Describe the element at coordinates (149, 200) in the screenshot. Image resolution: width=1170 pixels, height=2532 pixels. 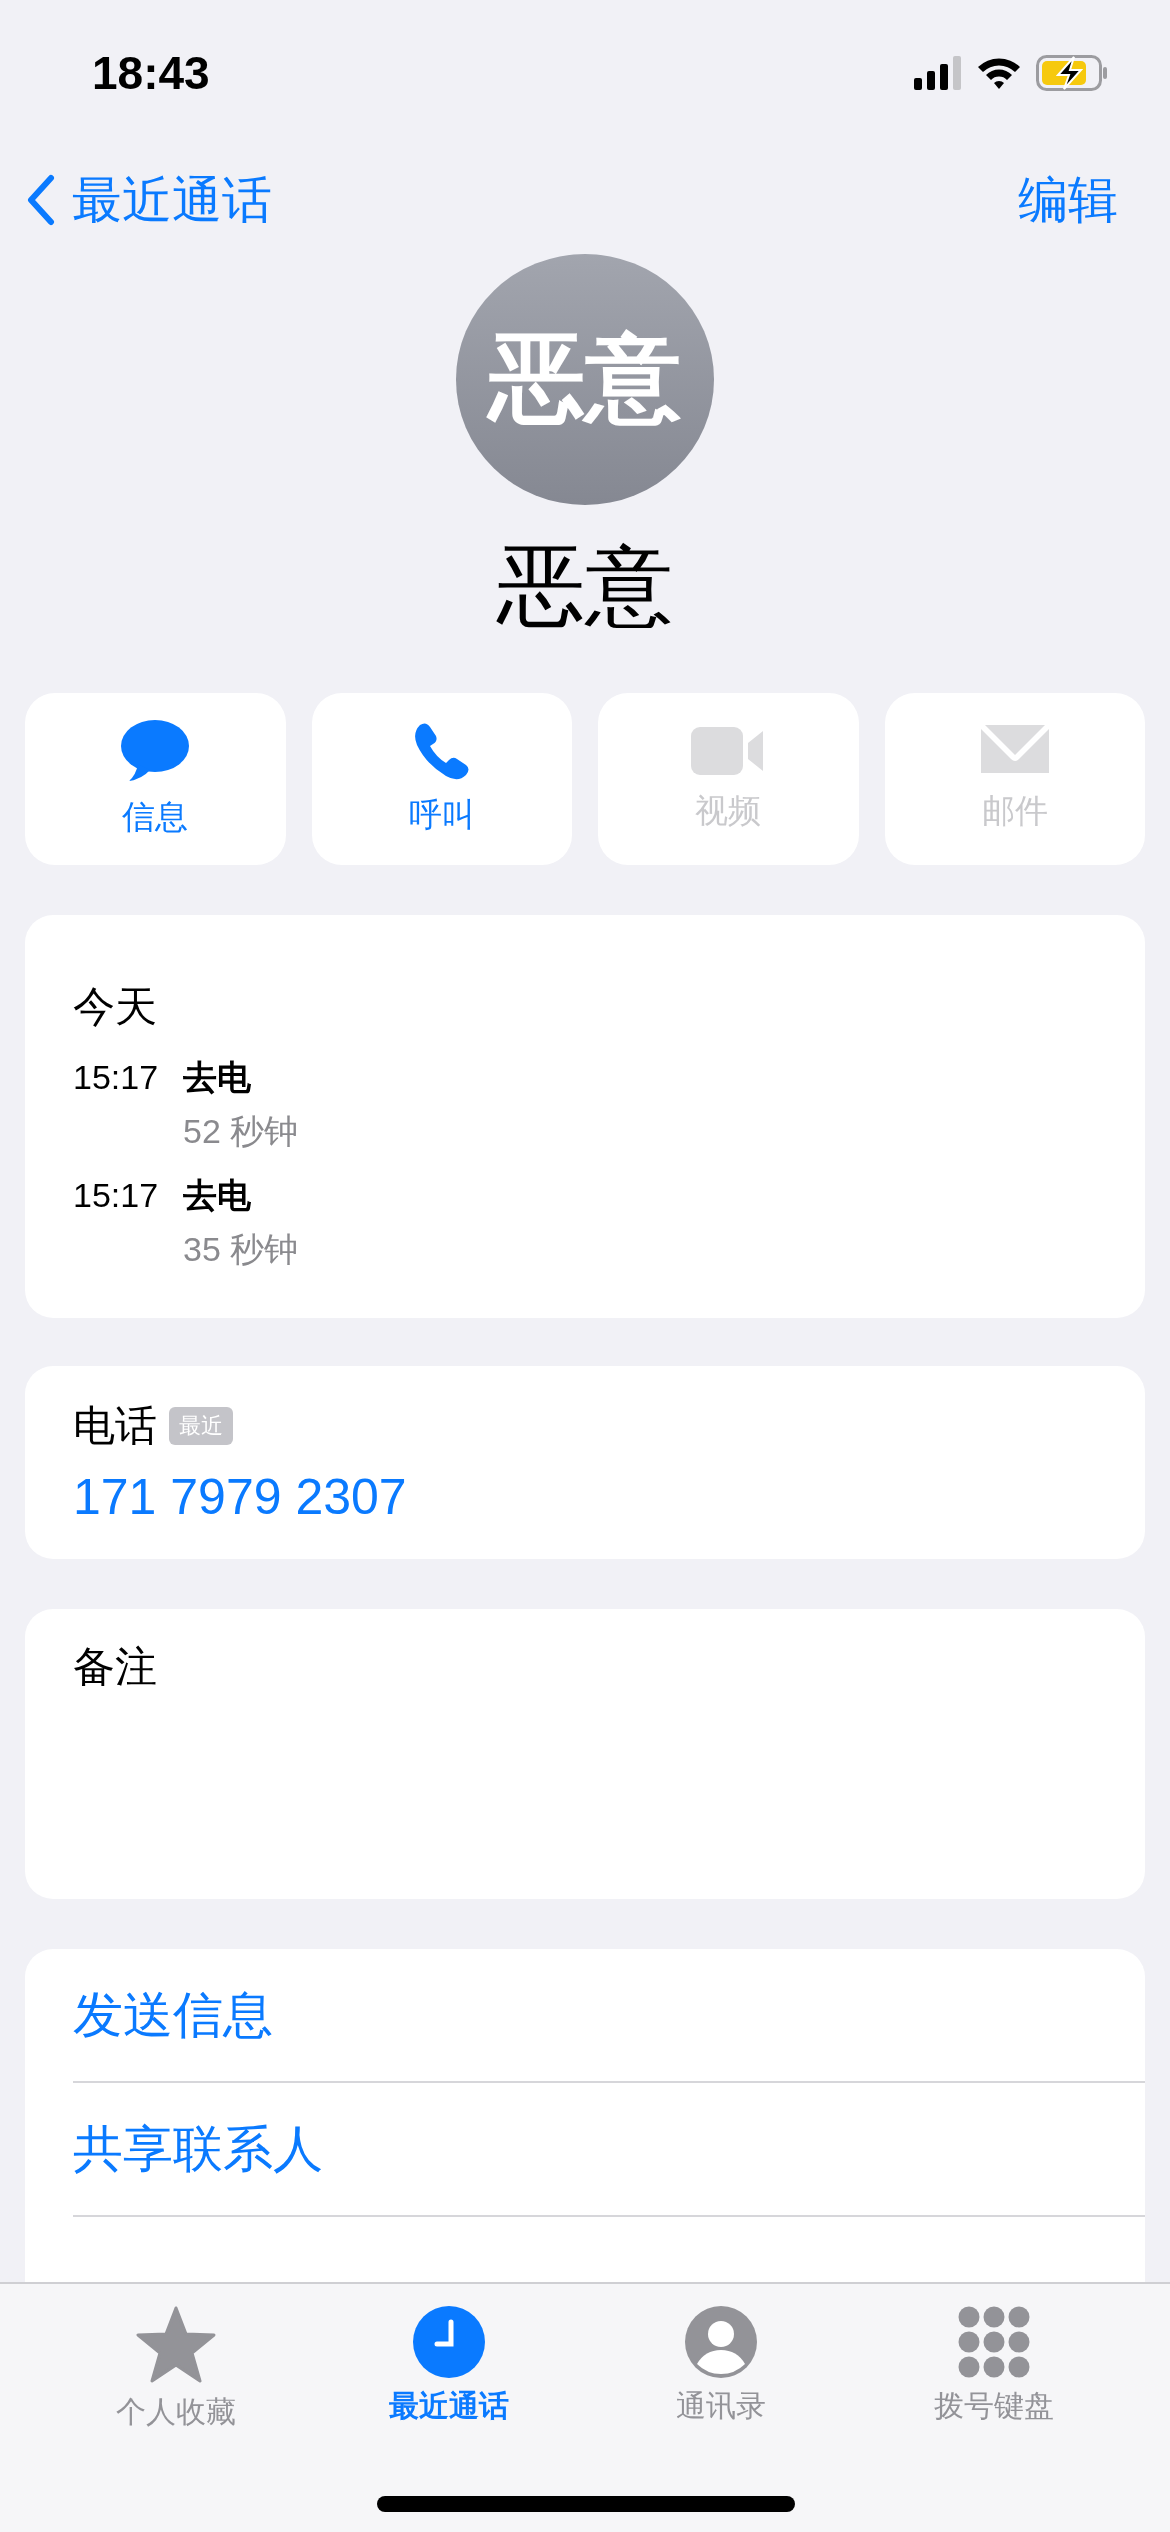
I see `back-button: 最近通话` at that location.